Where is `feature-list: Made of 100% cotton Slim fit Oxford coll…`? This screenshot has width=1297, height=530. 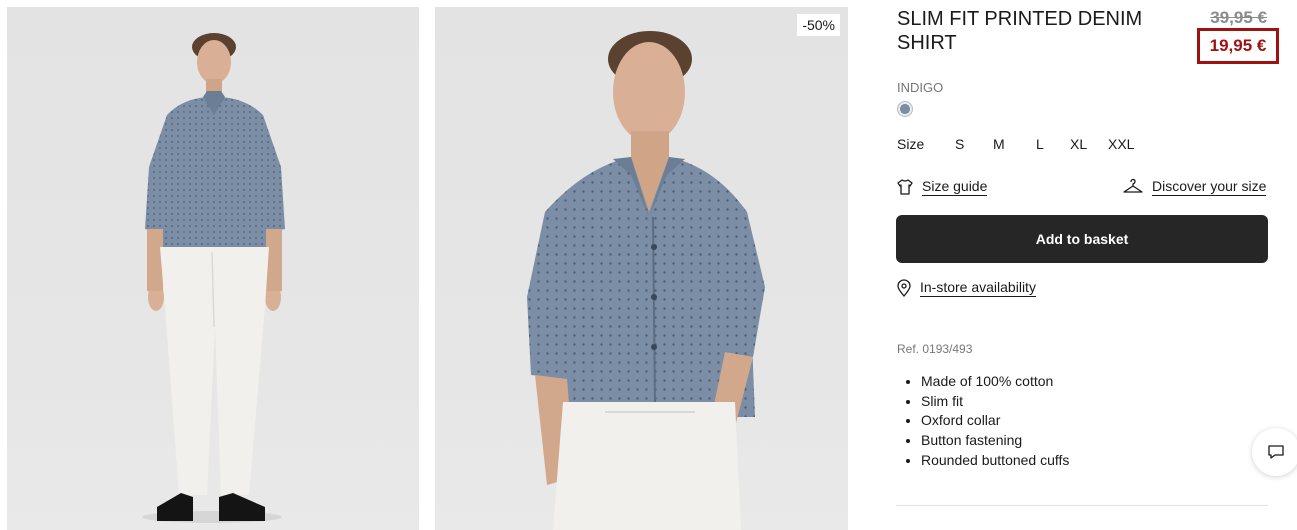
feature-list: Made of 100% cotton Slim fit Oxford coll… is located at coordinates (987, 421).